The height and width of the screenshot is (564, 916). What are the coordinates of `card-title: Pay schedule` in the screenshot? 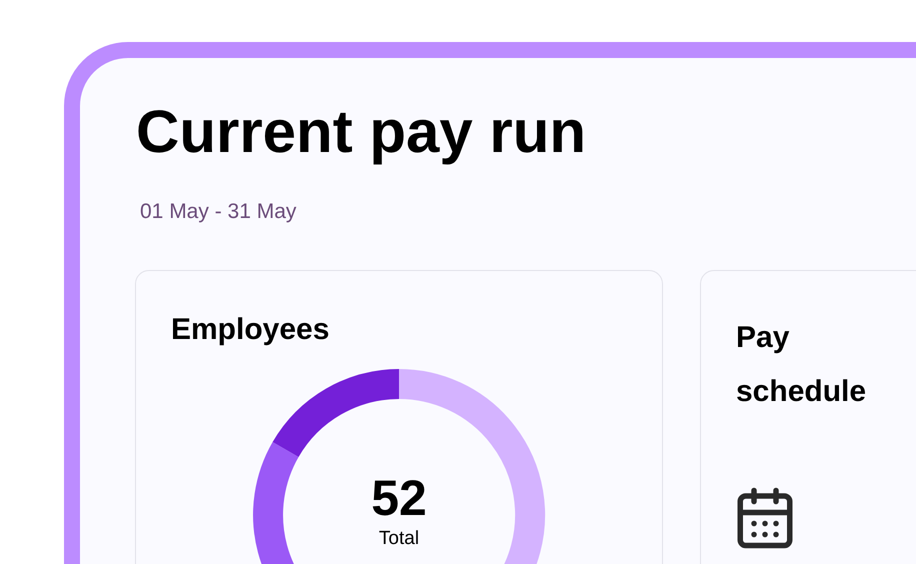 It's located at (802, 365).